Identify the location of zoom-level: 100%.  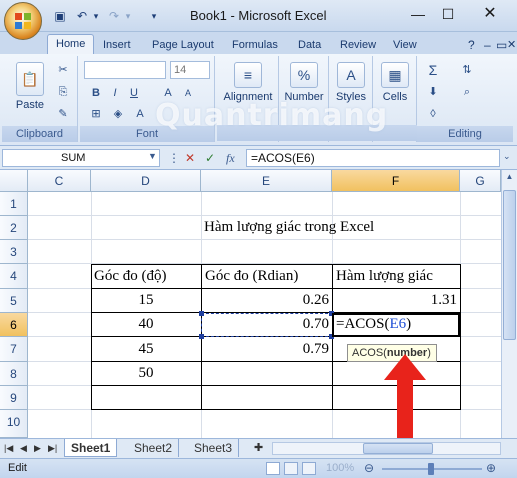
(340, 468).